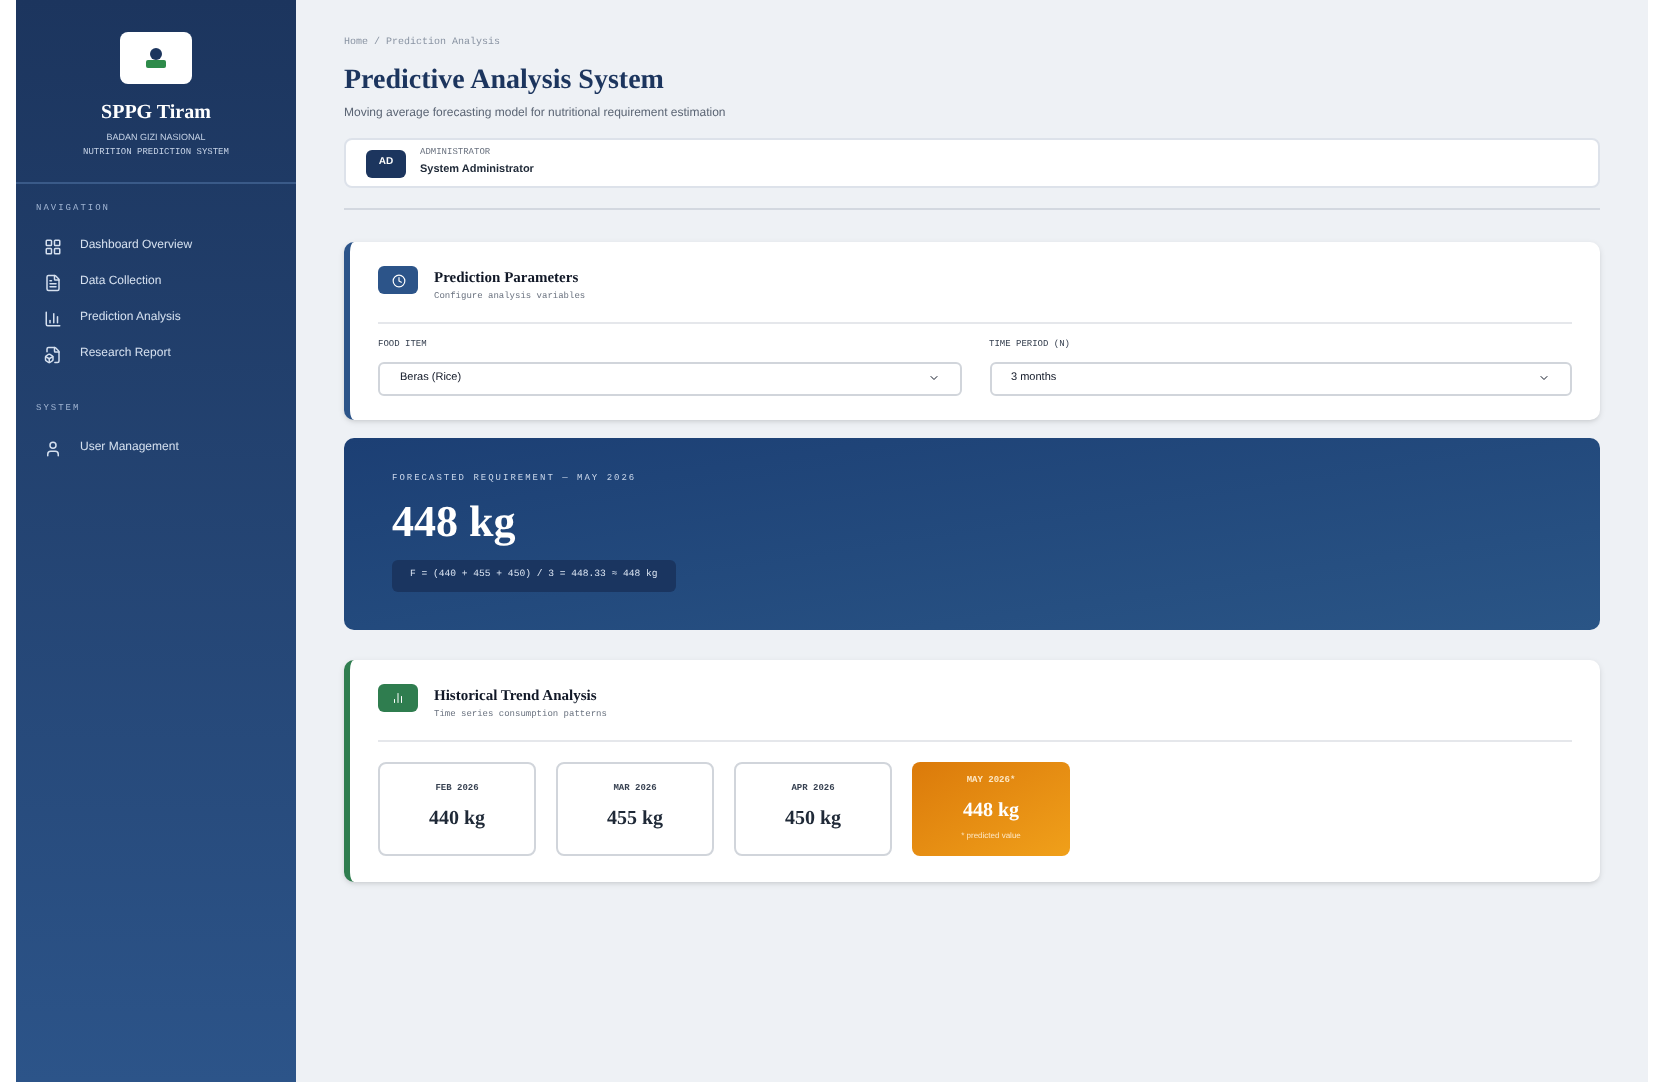 Image resolution: width=1668 pixels, height=1082 pixels. What do you see at coordinates (505, 80) in the screenshot?
I see `page-title: Predictive Analysis System` at bounding box center [505, 80].